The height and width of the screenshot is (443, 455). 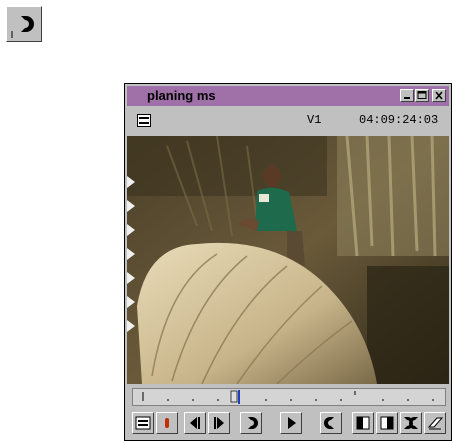 I want to click on step-back-button, so click(x=195, y=423).